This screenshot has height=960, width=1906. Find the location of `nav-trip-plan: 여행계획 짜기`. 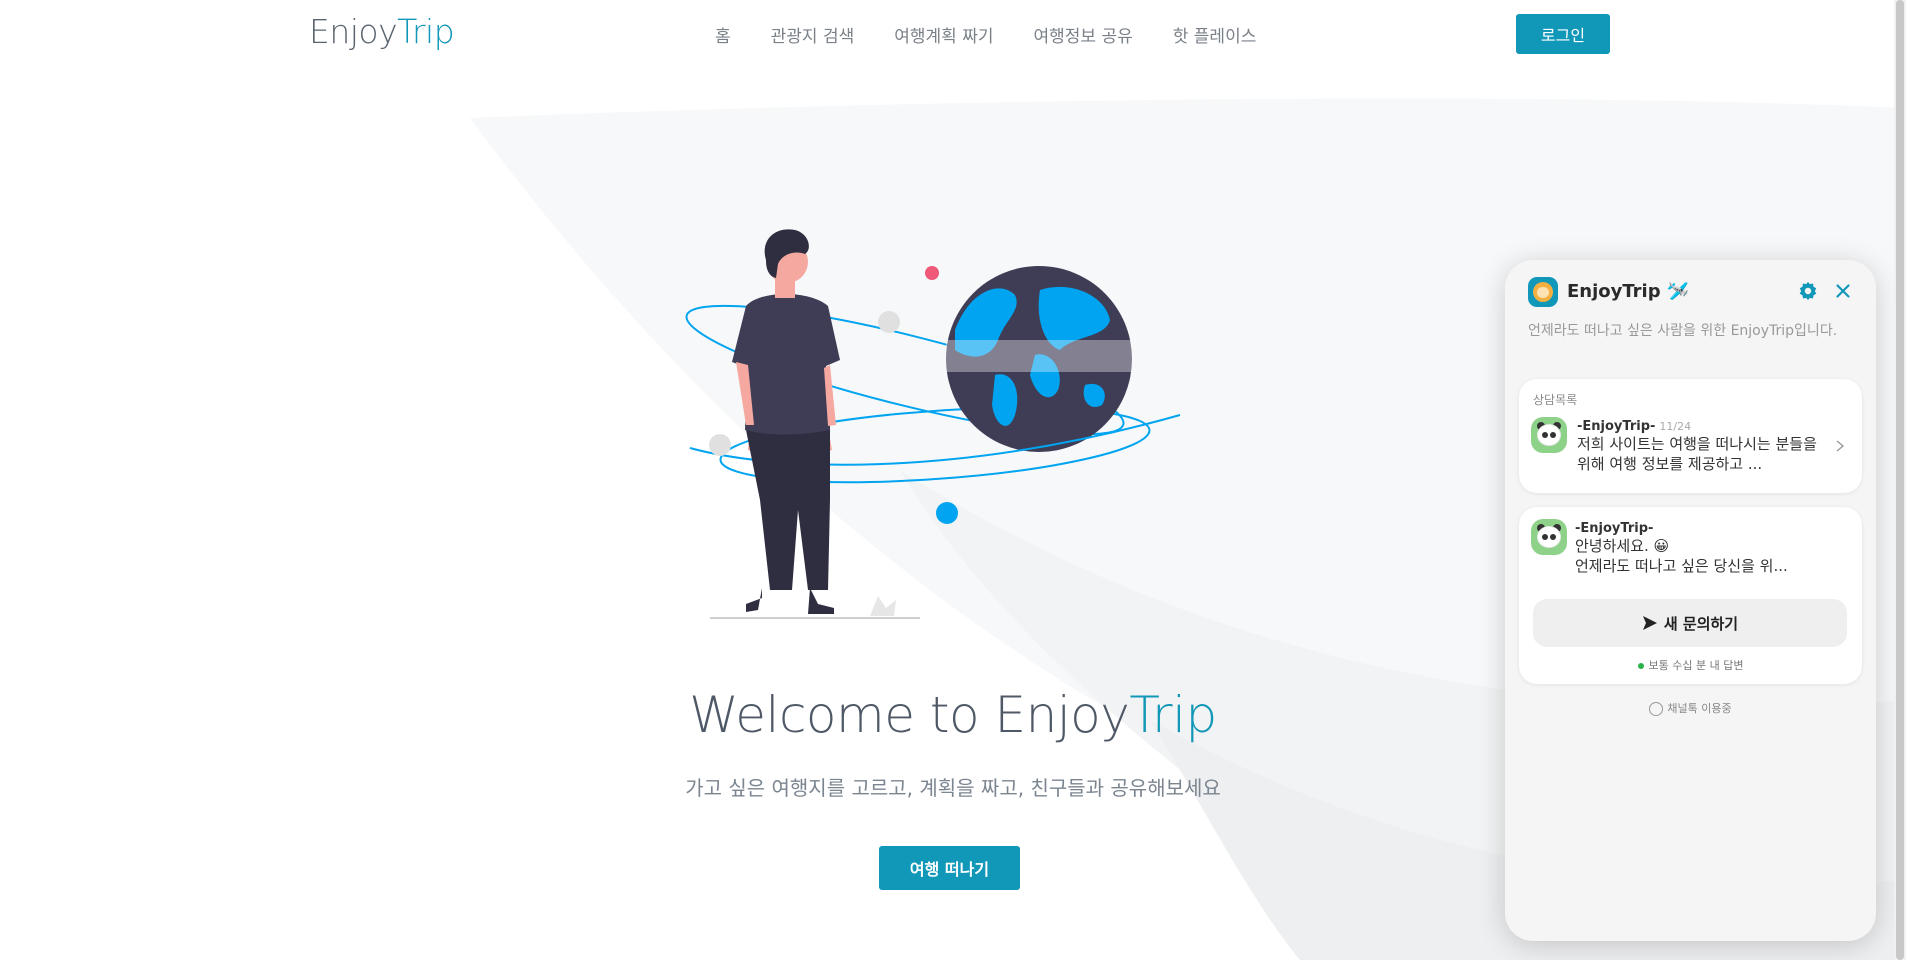

nav-trip-plan: 여행계획 짜기 is located at coordinates (943, 34).